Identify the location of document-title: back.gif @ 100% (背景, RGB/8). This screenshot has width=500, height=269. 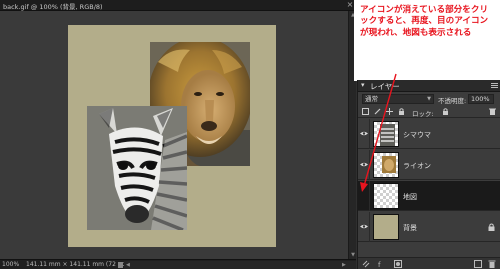
(53, 7).